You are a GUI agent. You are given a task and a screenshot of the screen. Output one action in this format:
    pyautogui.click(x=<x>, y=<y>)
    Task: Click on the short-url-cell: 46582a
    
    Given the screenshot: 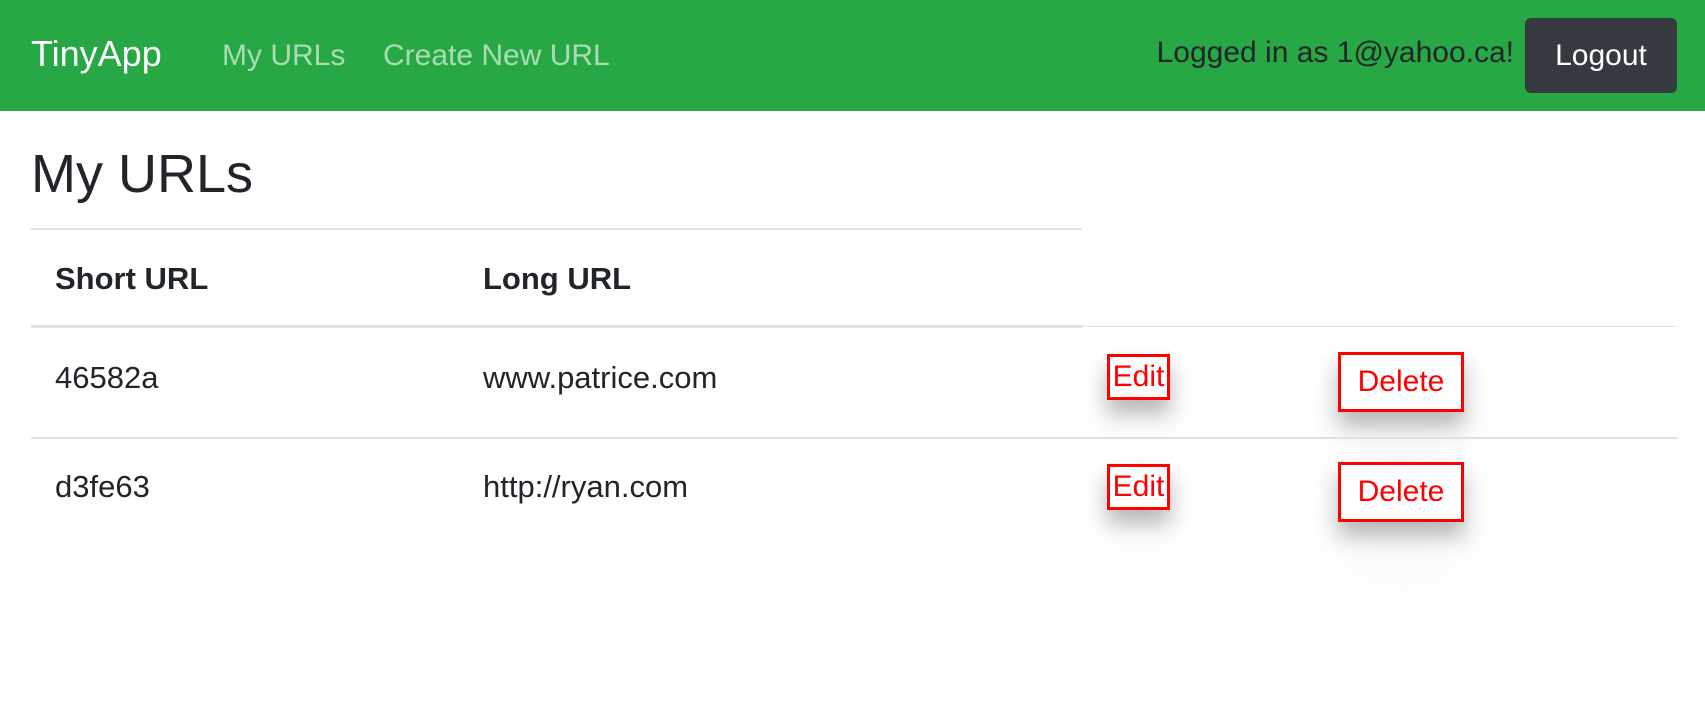 What is the action you would take?
    pyautogui.click(x=107, y=377)
    